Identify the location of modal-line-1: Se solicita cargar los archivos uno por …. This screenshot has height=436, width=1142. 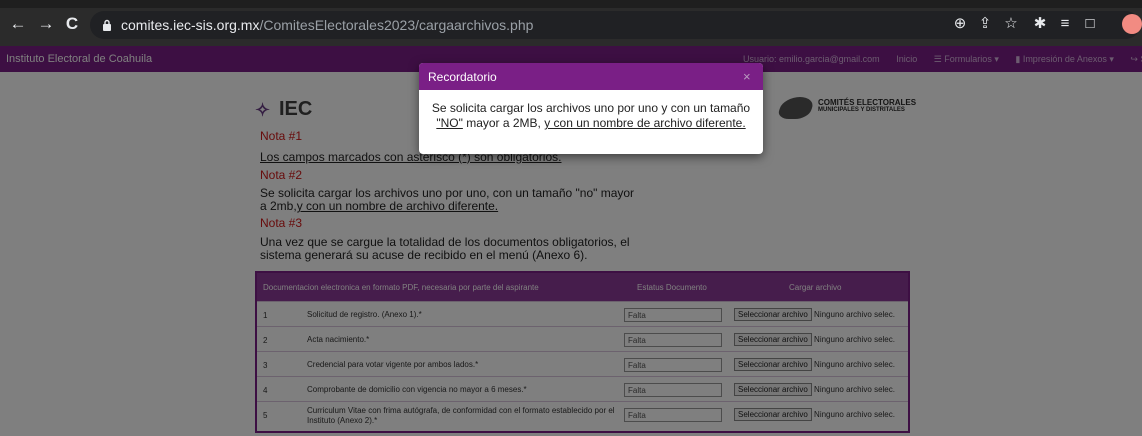
(591, 108).